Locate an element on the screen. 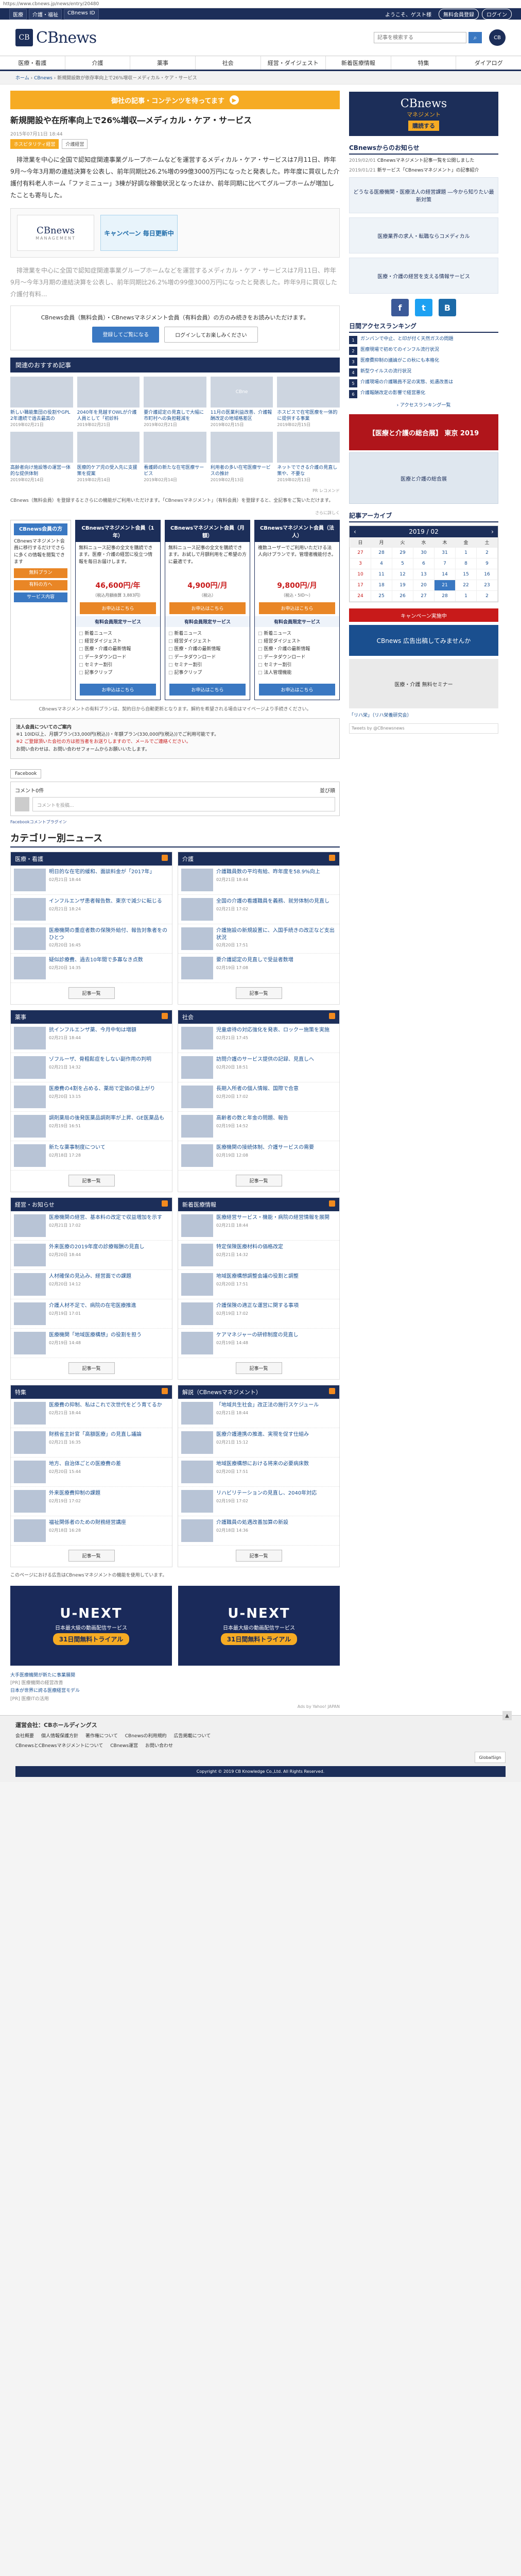 This screenshot has width=521, height=2576. category-item: 介護職員数の平均有給、昨年度を58.9%向上 02月21日 18:44 is located at coordinates (258, 880).